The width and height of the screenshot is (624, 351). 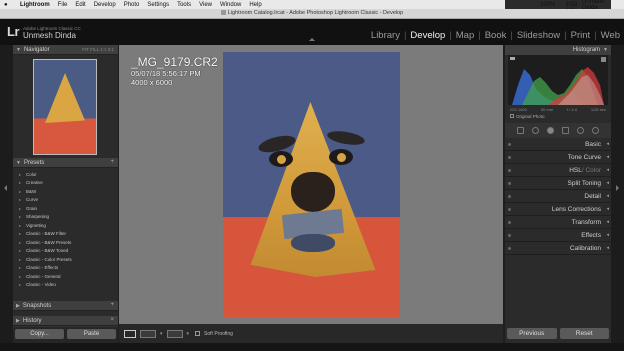 What do you see at coordinates (65, 268) in the screenshot?
I see `preset-group: Classic - Effects` at bounding box center [65, 268].